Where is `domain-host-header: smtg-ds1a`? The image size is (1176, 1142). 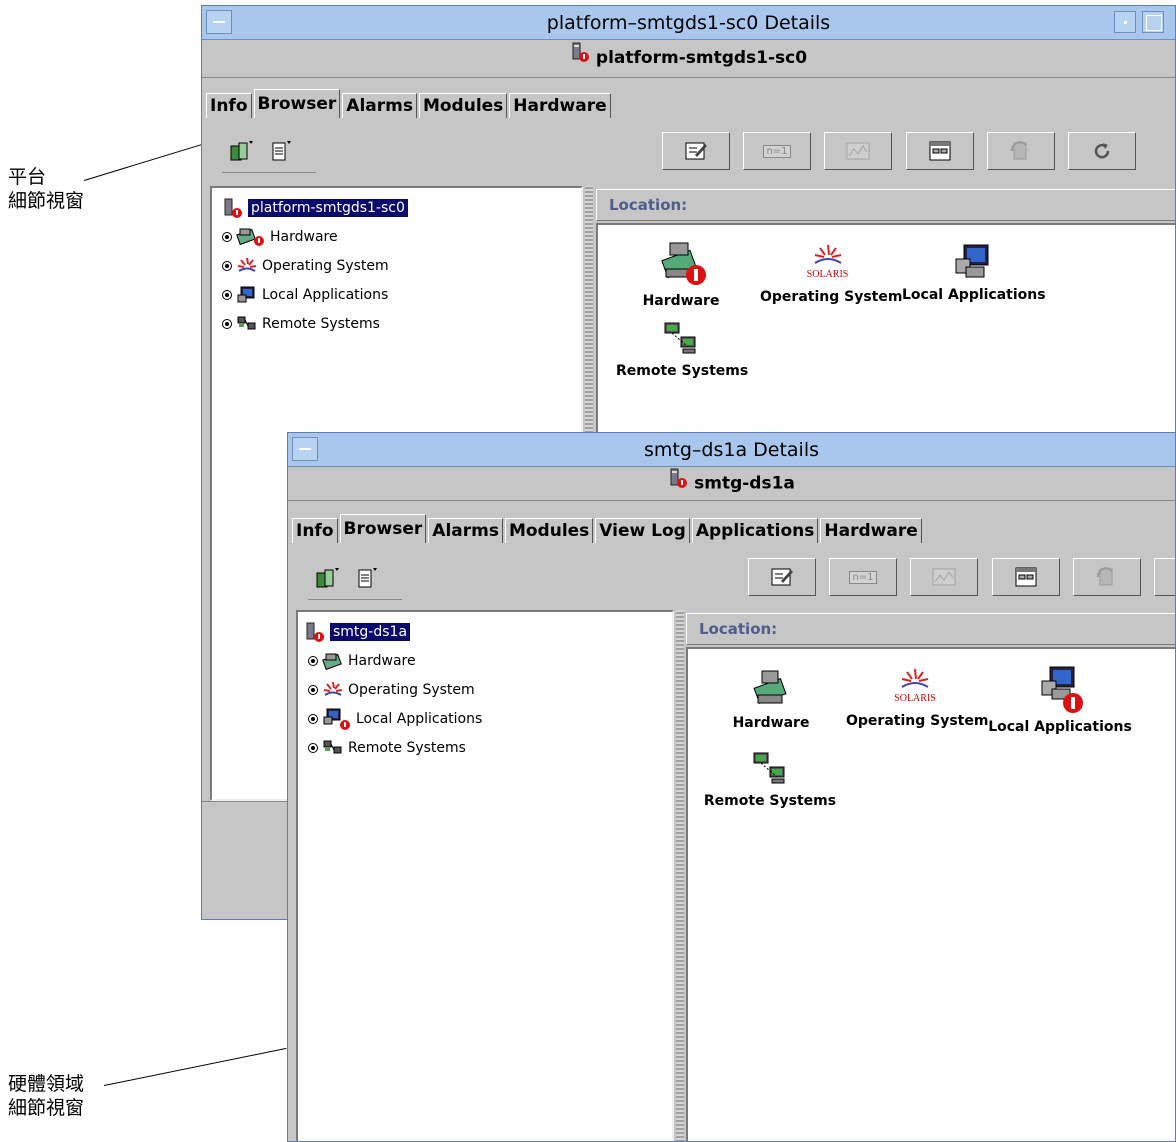 domain-host-header: smtg-ds1a is located at coordinates (731, 484).